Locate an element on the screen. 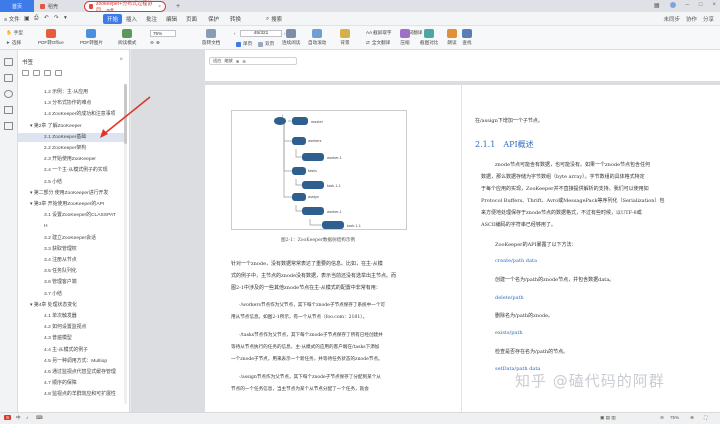 This screenshot has width=720, height=424. read-aloud-button: 朗读 is located at coordinates (452, 37).